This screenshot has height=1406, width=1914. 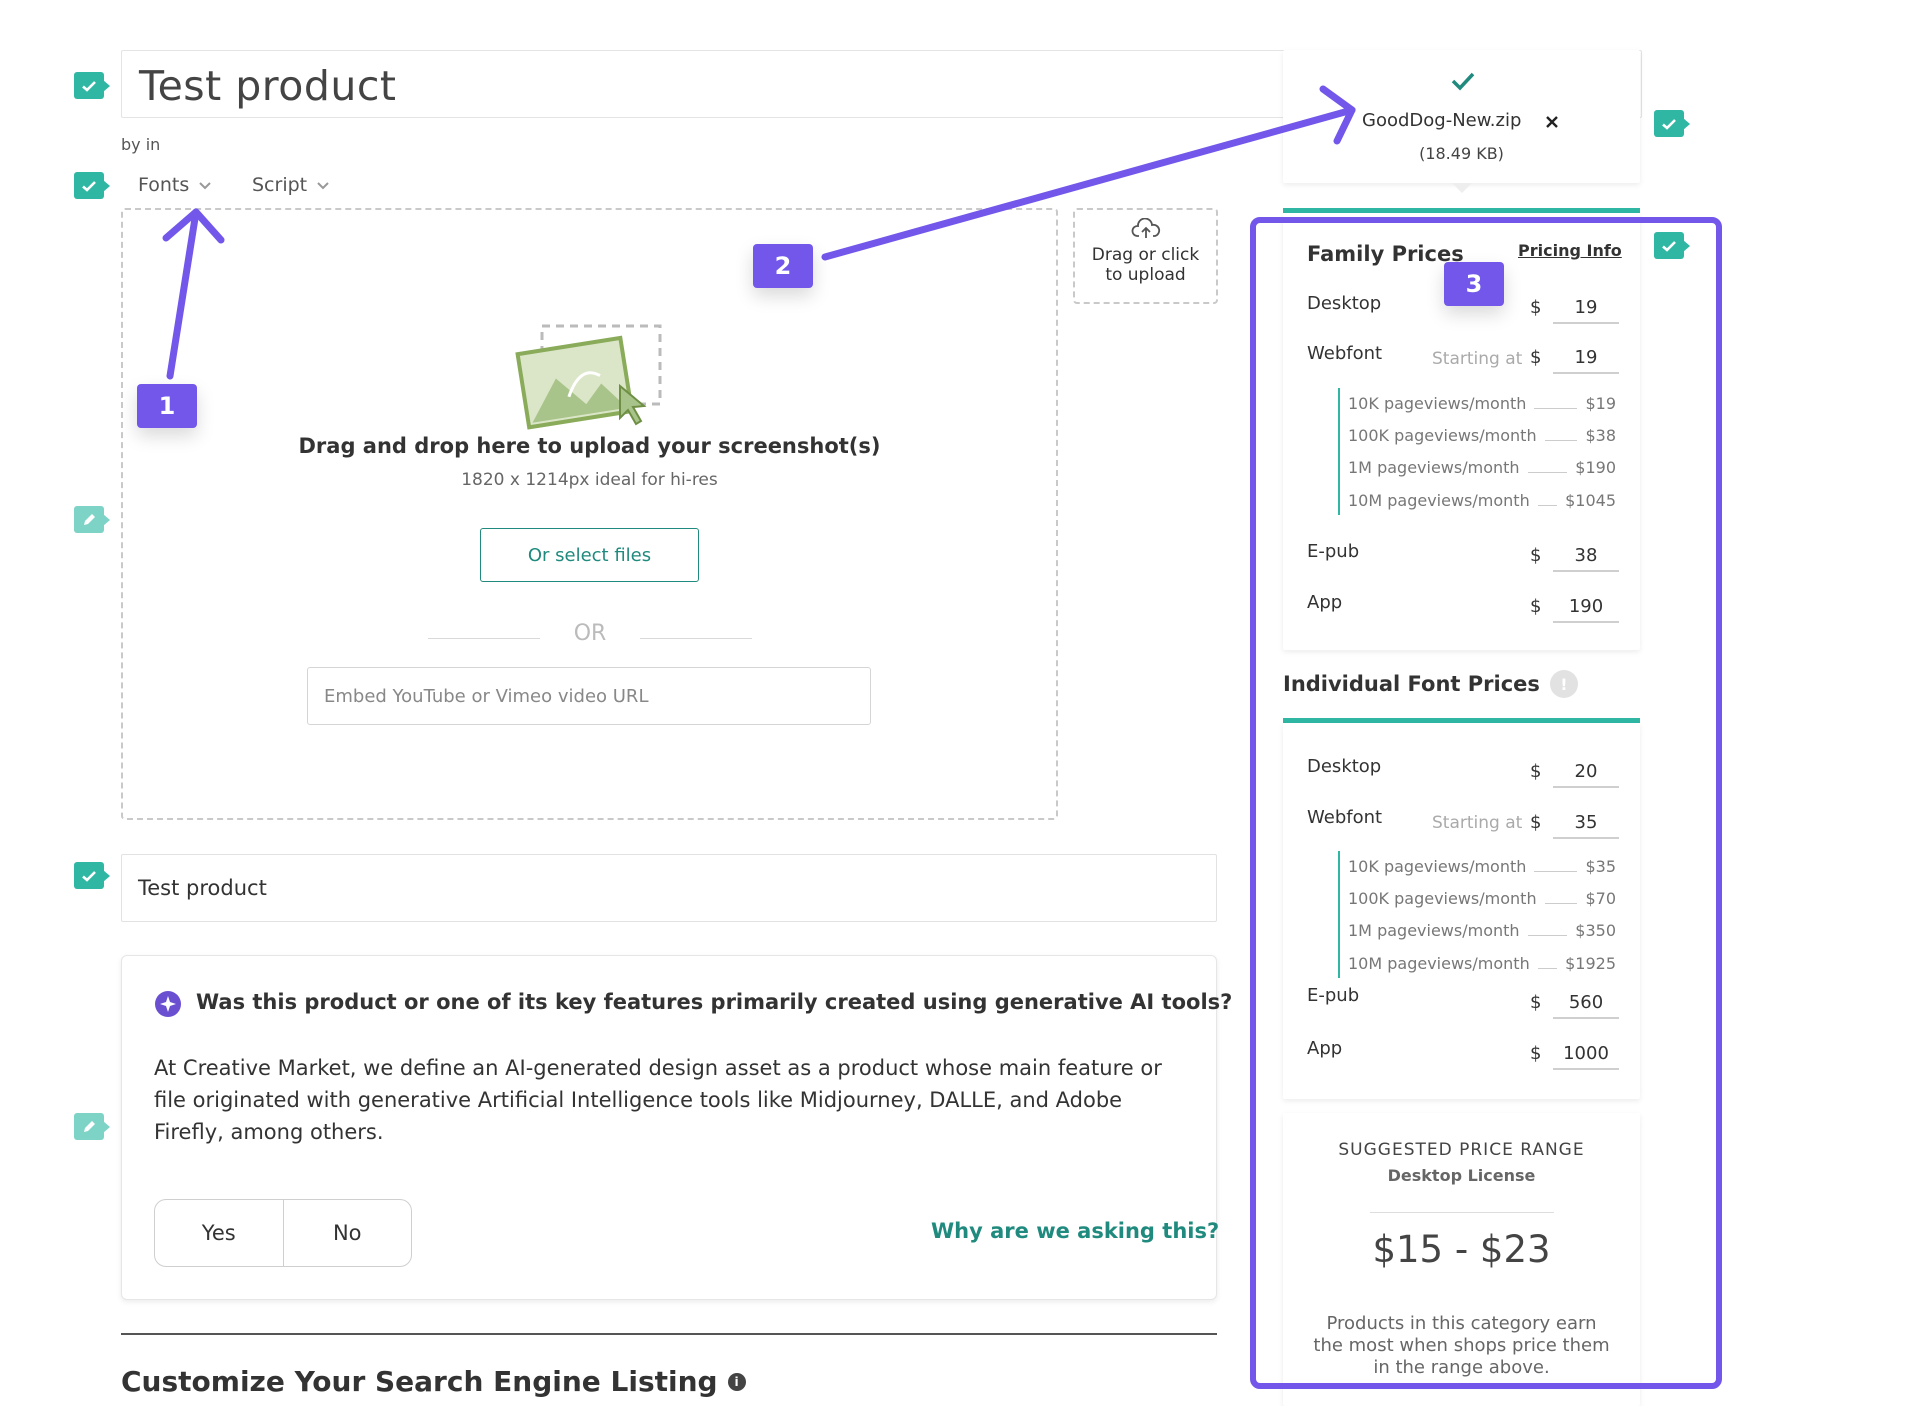 I want to click on upload-line-2: to upload, so click(x=1145, y=275).